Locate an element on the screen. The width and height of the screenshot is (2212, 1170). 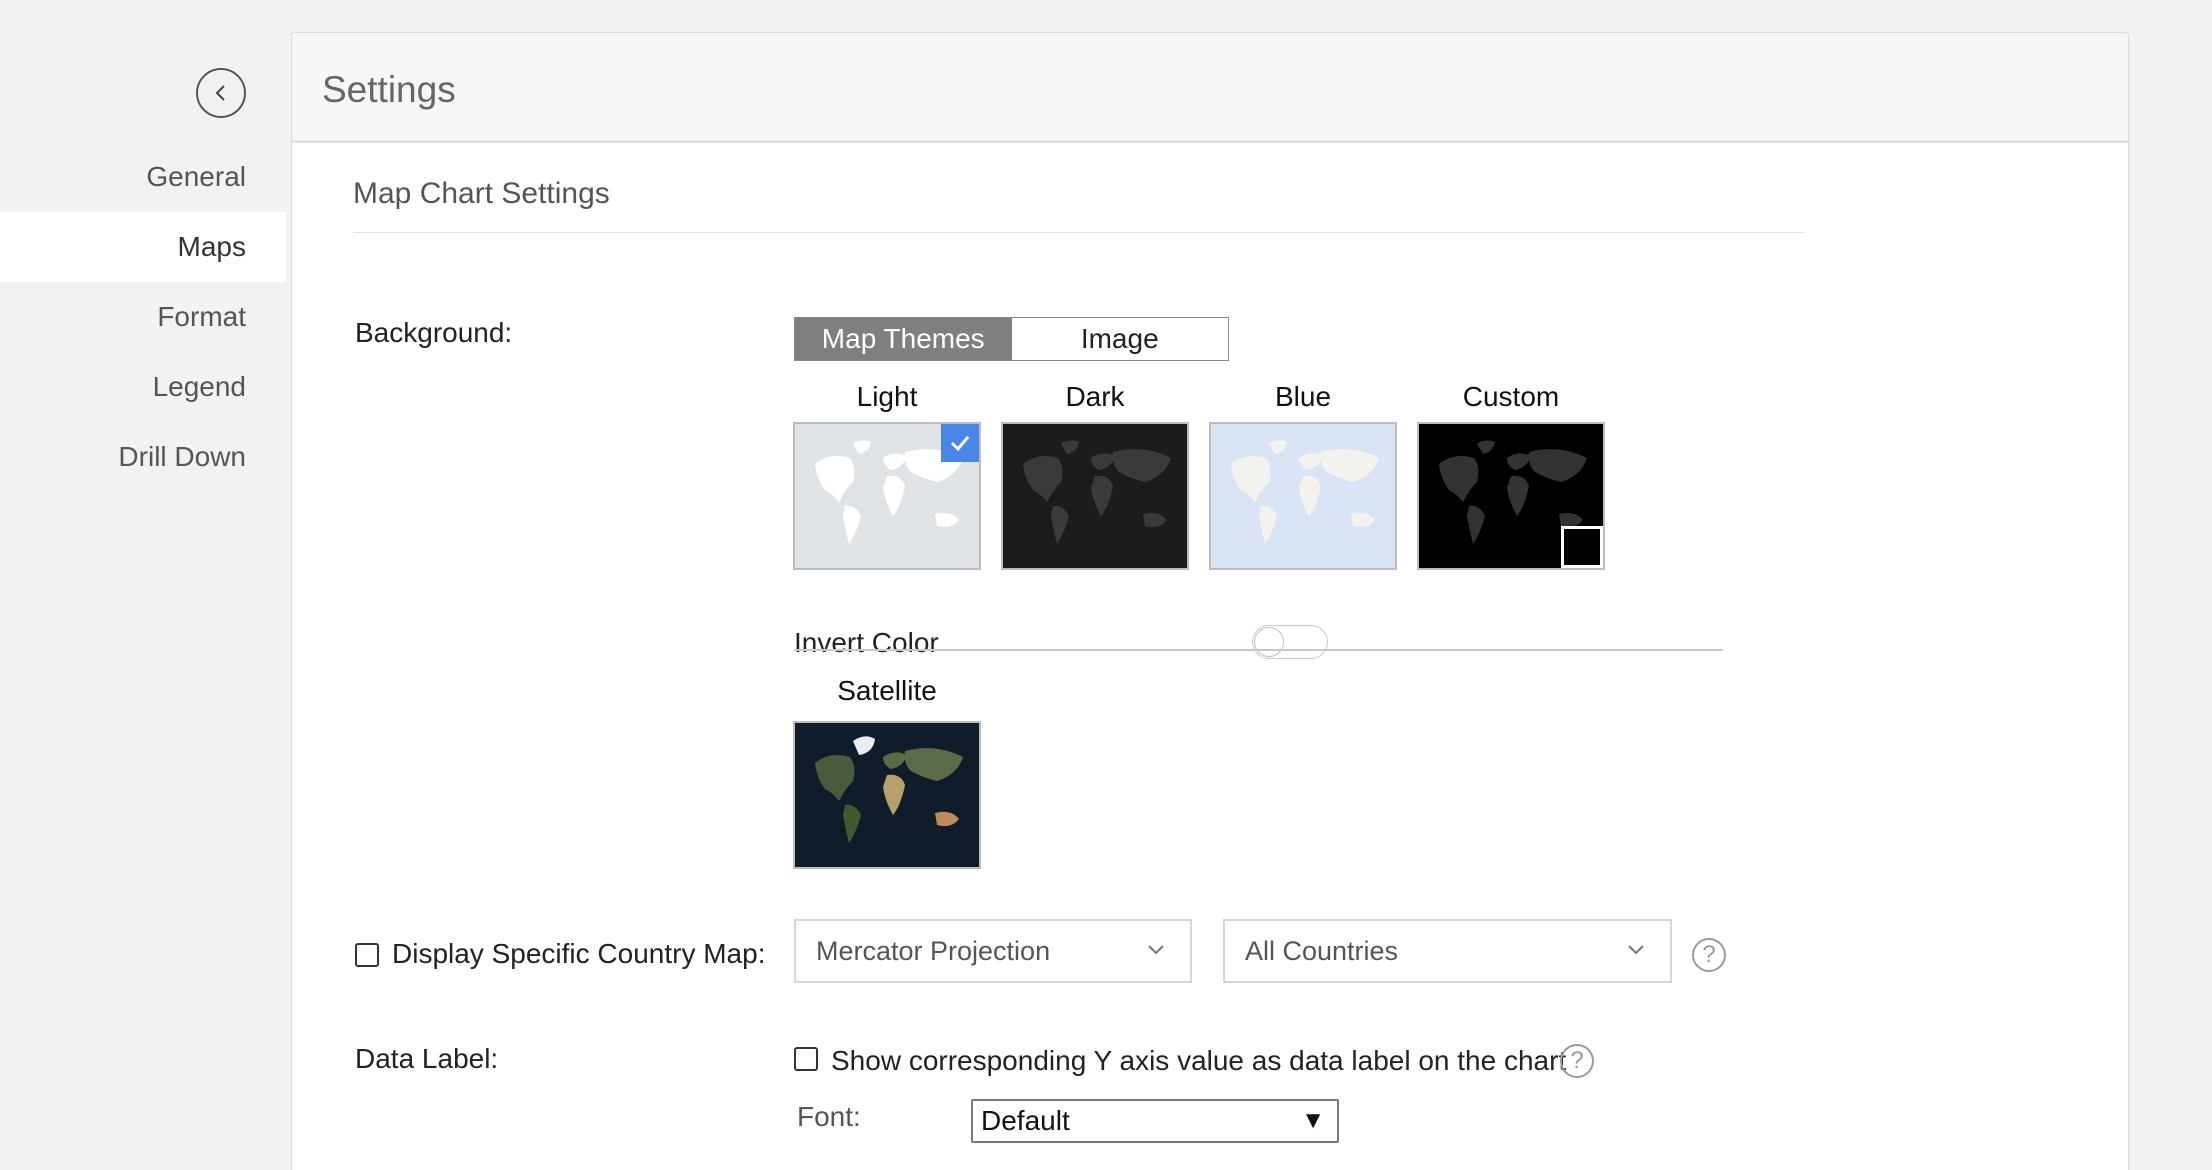
countries-select: All Countries is located at coordinates (1447, 951).